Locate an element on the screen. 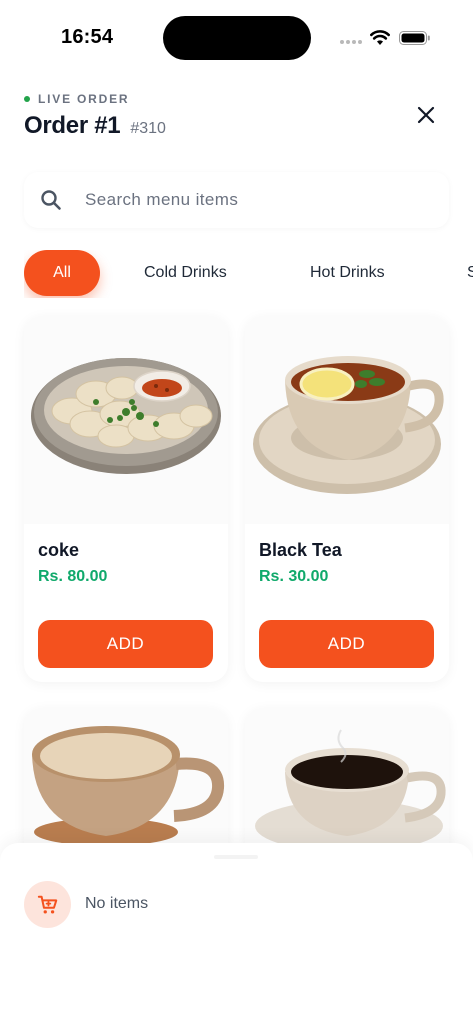 This screenshot has height=1024, width=473. live-order-indicator: LIVE ORDER is located at coordinates (76, 99).